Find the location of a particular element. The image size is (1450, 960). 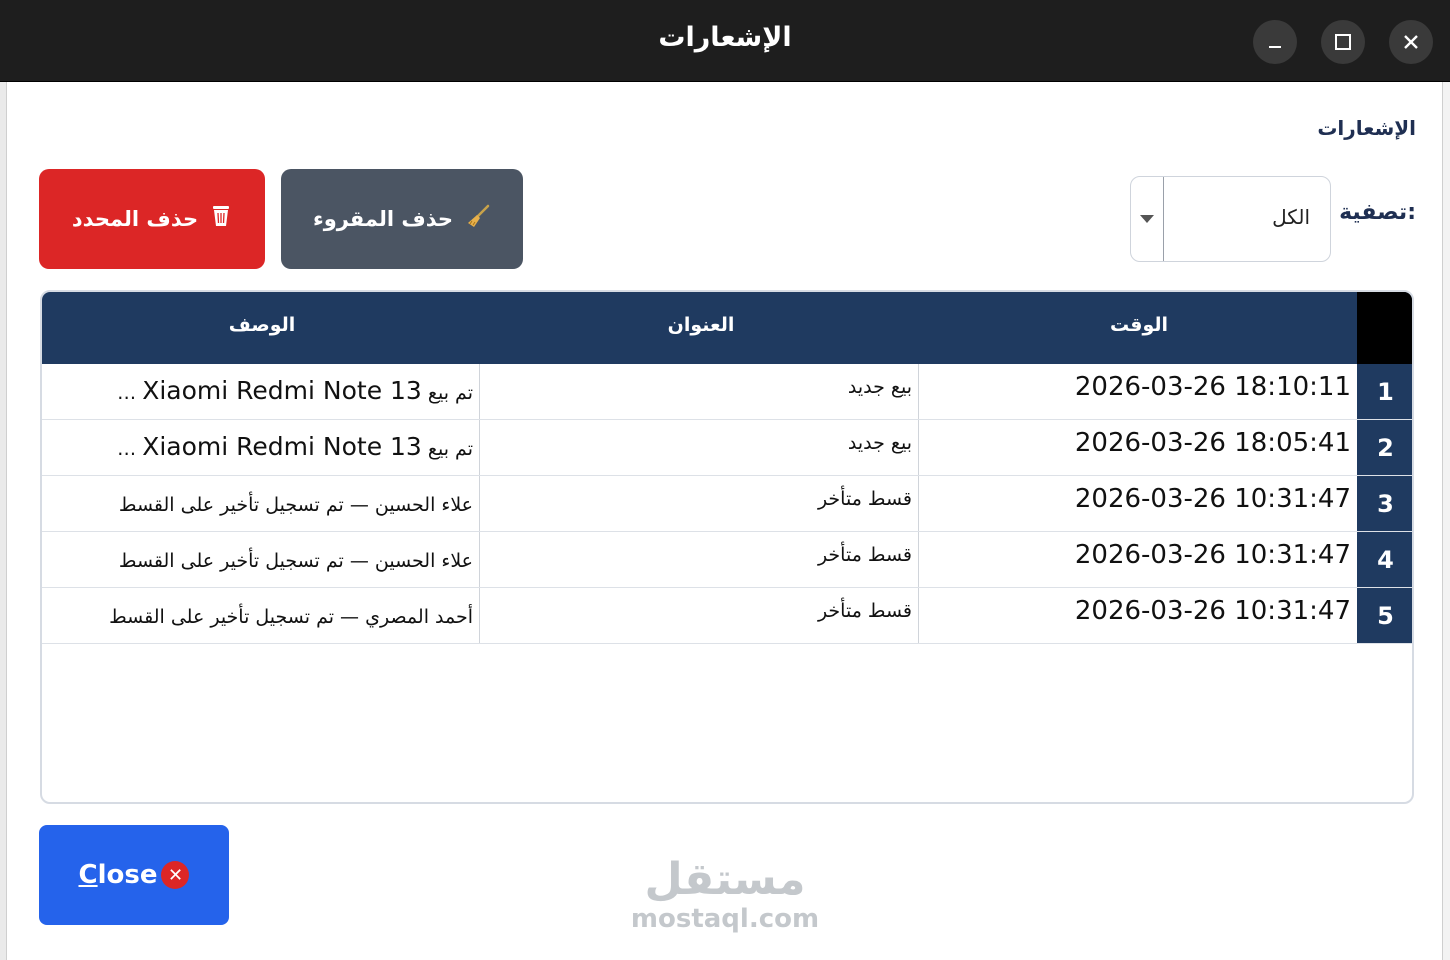

row-number: 5 is located at coordinates (1384, 615).